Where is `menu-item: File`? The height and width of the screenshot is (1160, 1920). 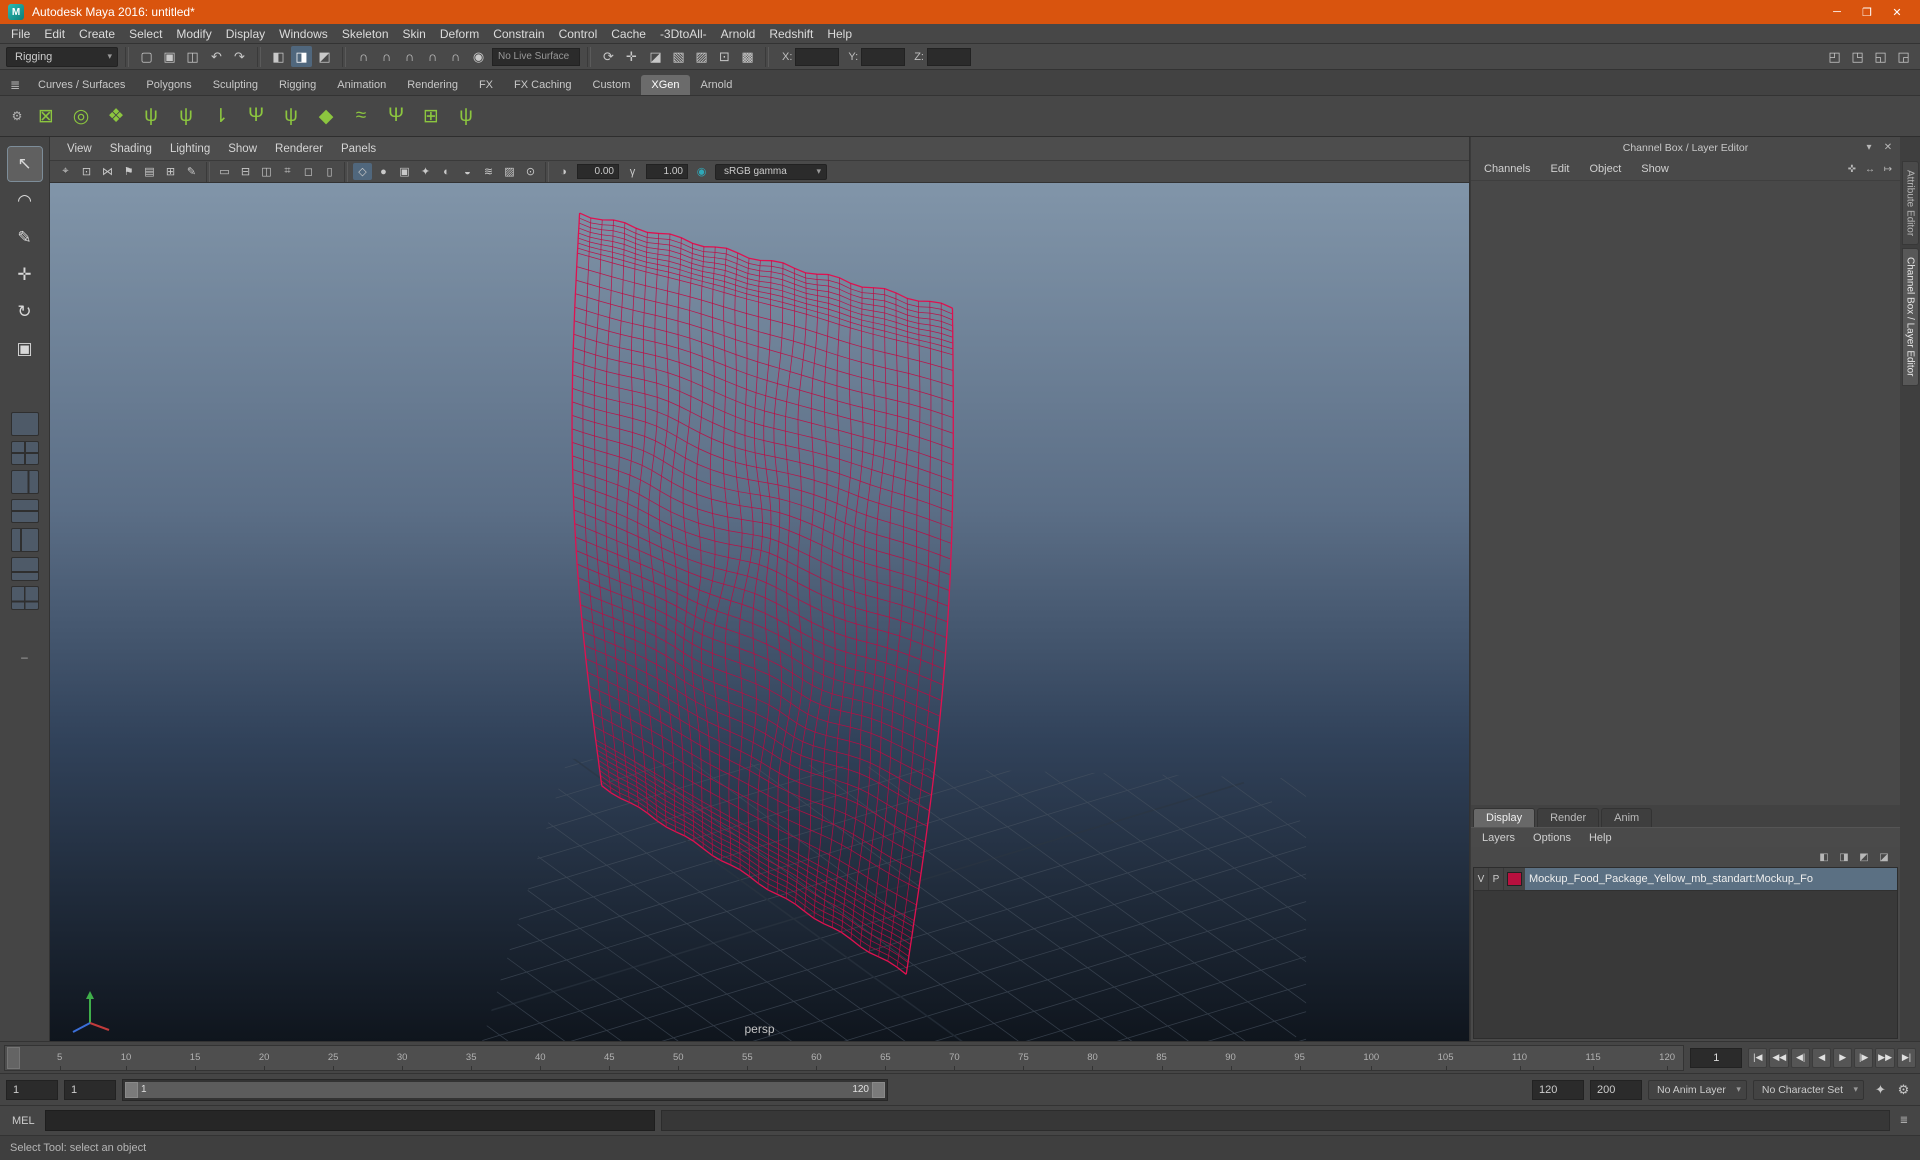 menu-item: File is located at coordinates (20, 34).